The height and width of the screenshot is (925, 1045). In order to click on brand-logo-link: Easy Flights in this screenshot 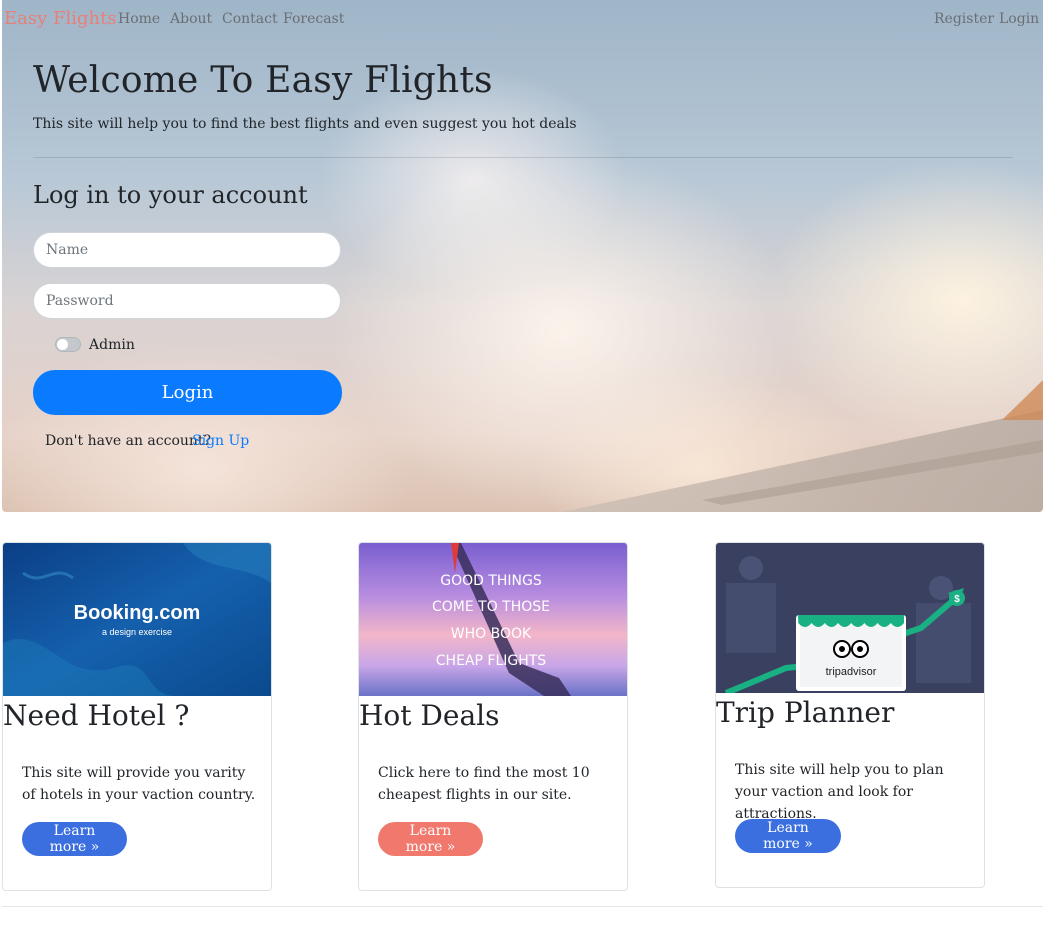, I will do `click(60, 18)`.